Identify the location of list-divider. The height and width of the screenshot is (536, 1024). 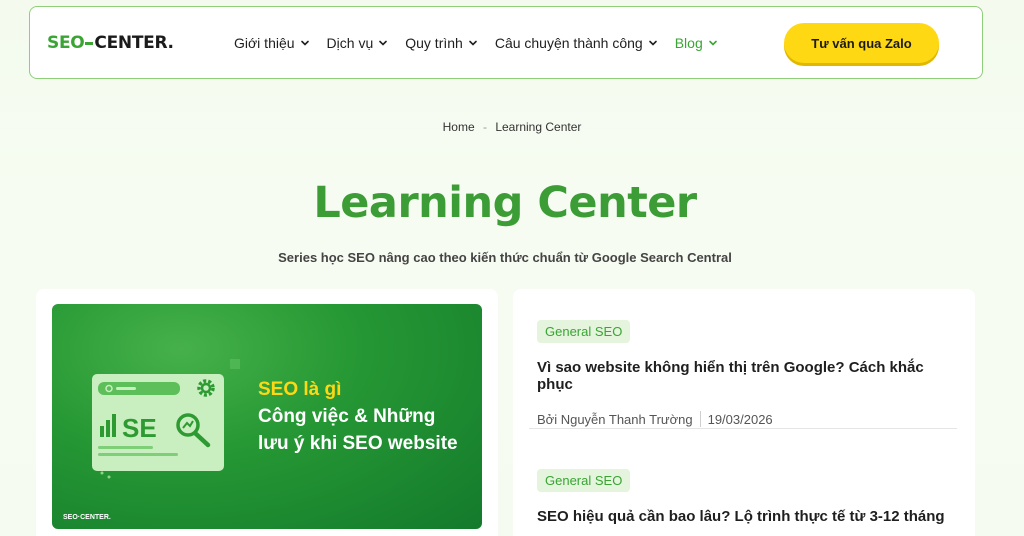
(743, 428).